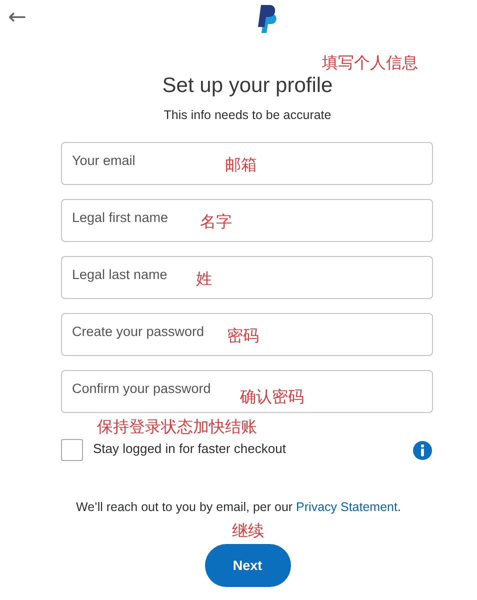  What do you see at coordinates (190, 448) in the screenshot?
I see `checkbox-label: Stay logged in for faster checkout` at bounding box center [190, 448].